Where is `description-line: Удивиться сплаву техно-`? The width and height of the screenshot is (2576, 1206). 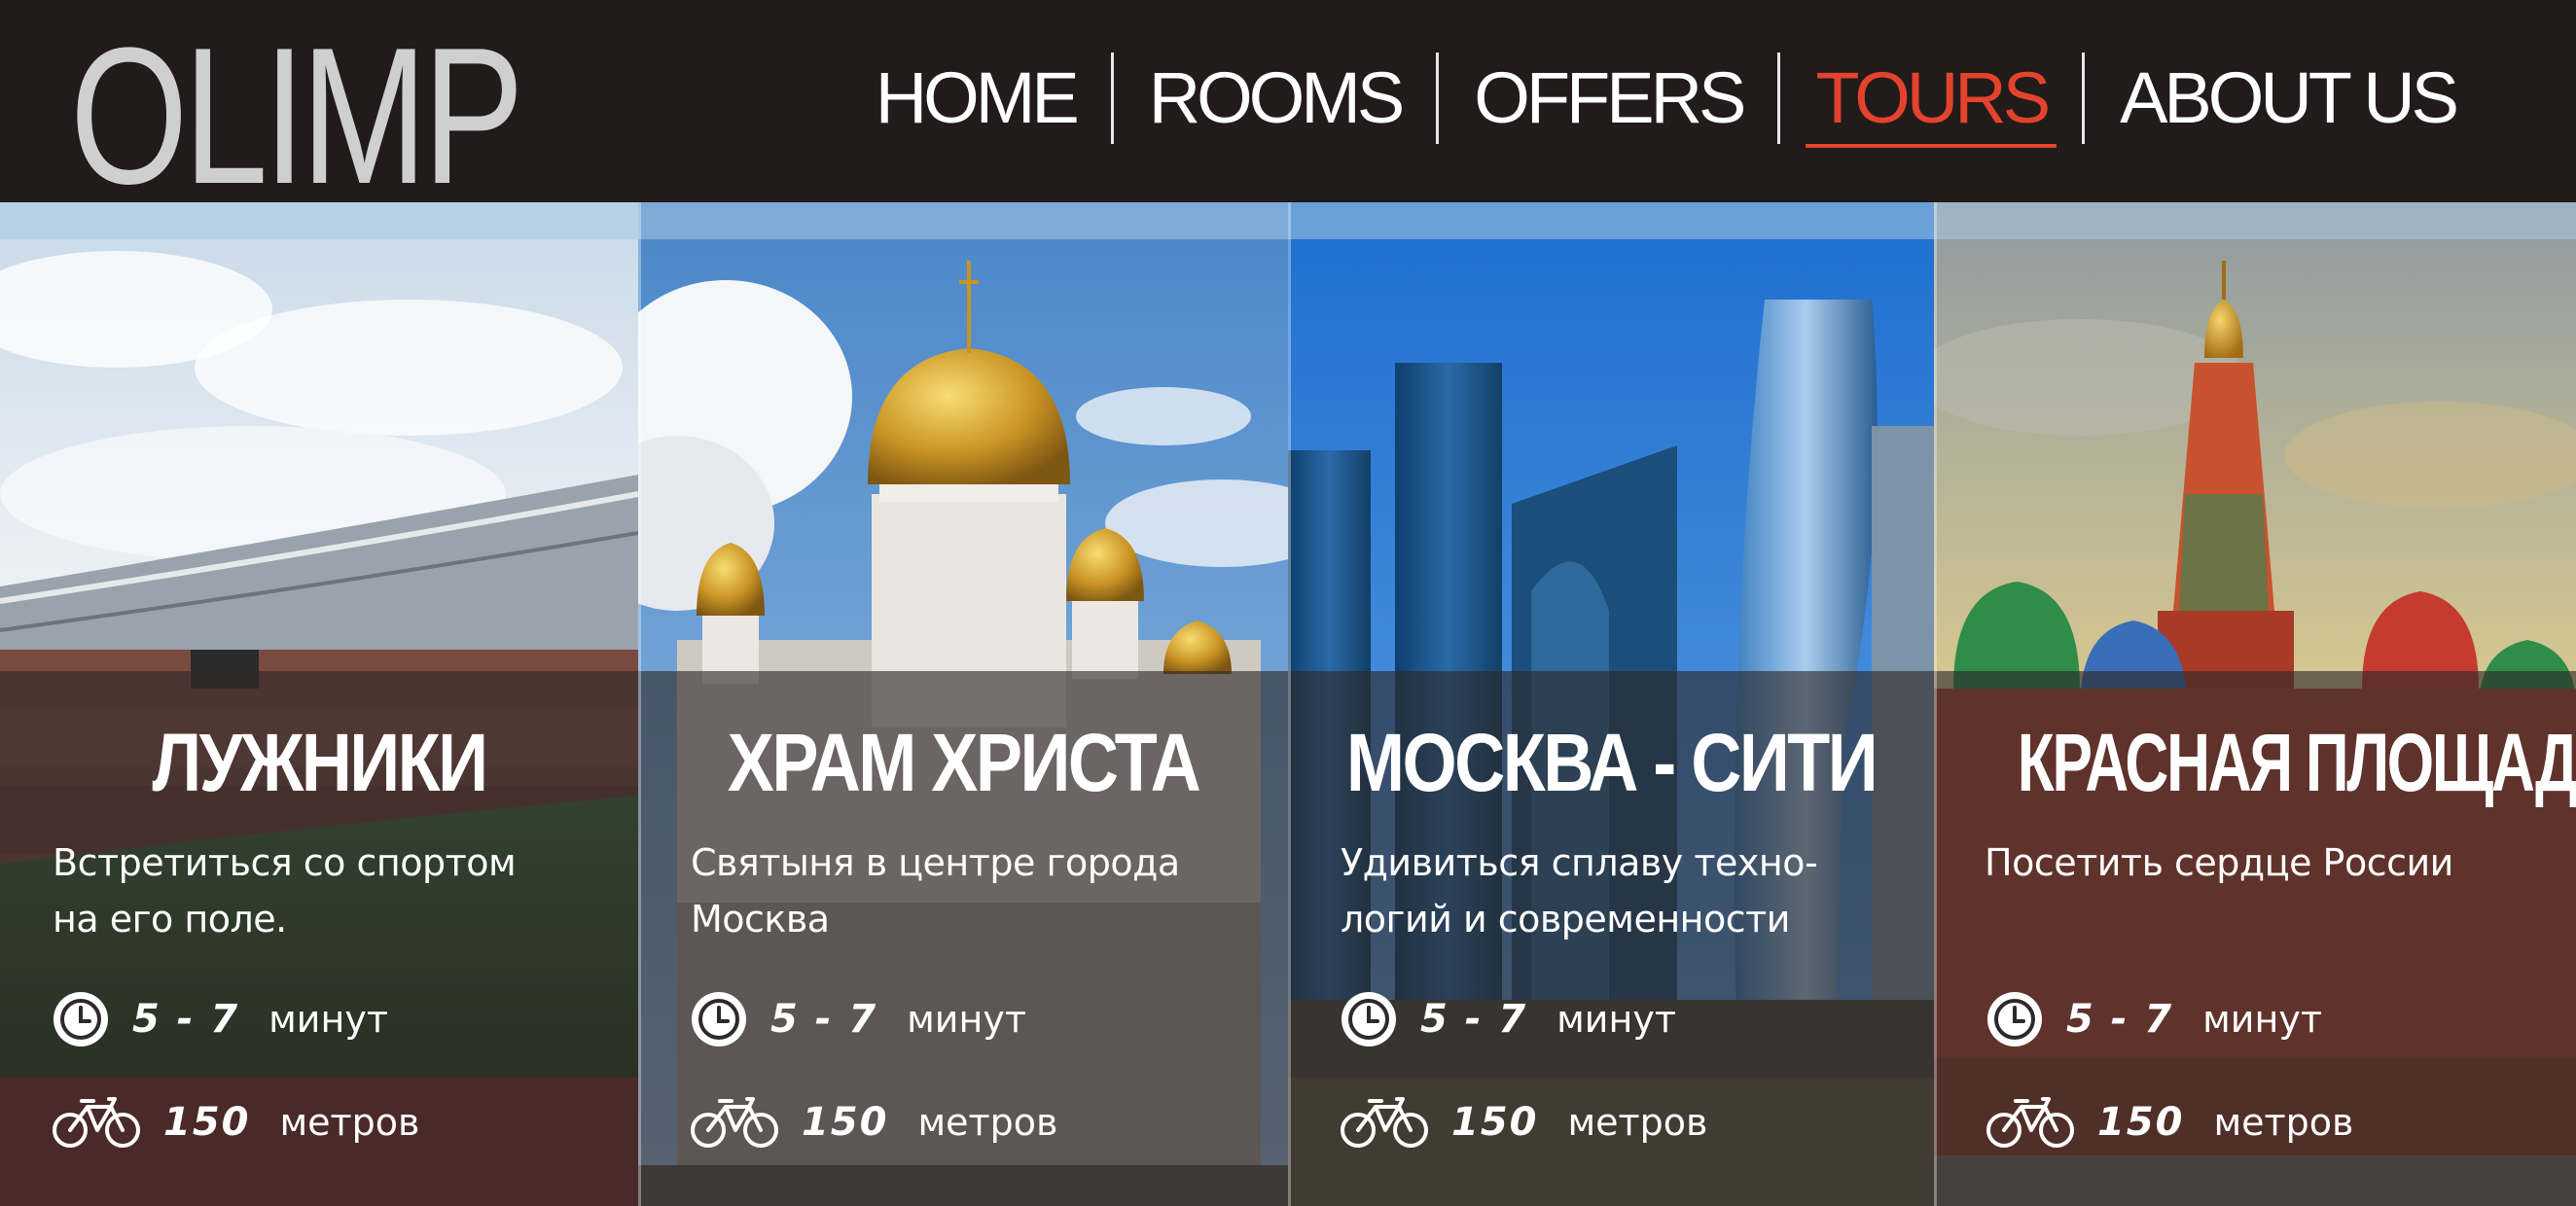
description-line: Удивиться сплаву техно- is located at coordinates (1579, 862).